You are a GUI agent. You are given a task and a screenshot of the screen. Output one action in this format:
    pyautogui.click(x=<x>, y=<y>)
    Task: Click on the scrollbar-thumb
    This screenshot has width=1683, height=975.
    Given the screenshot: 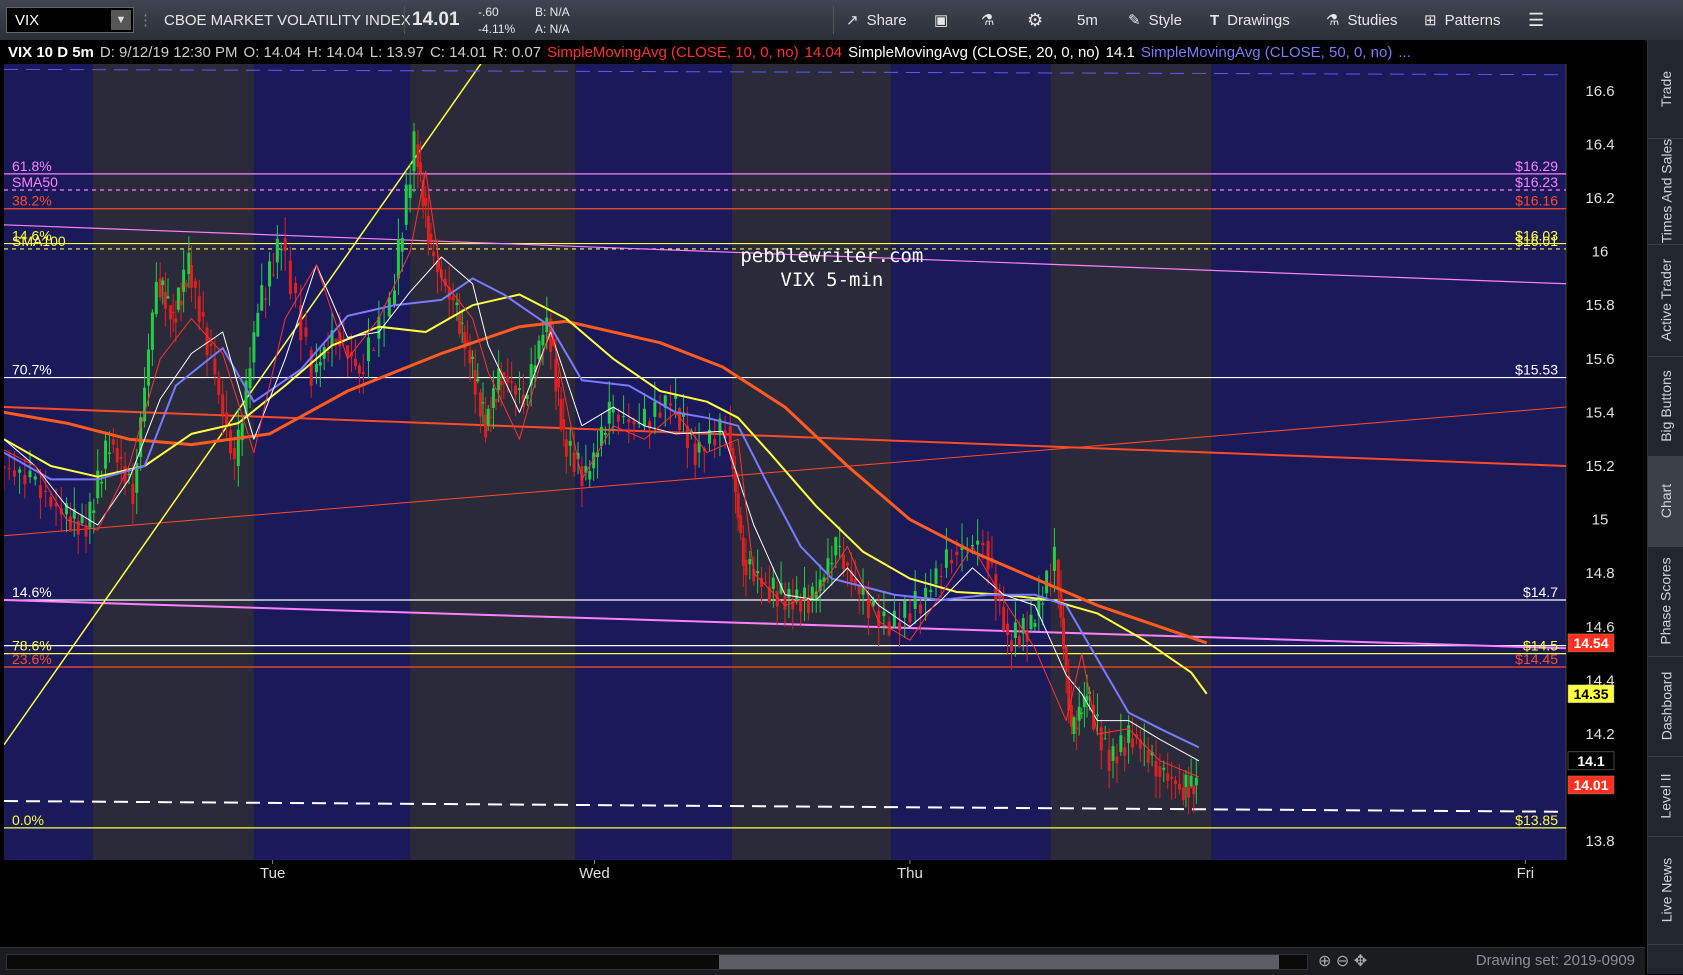 What is the action you would take?
    pyautogui.click(x=999, y=962)
    